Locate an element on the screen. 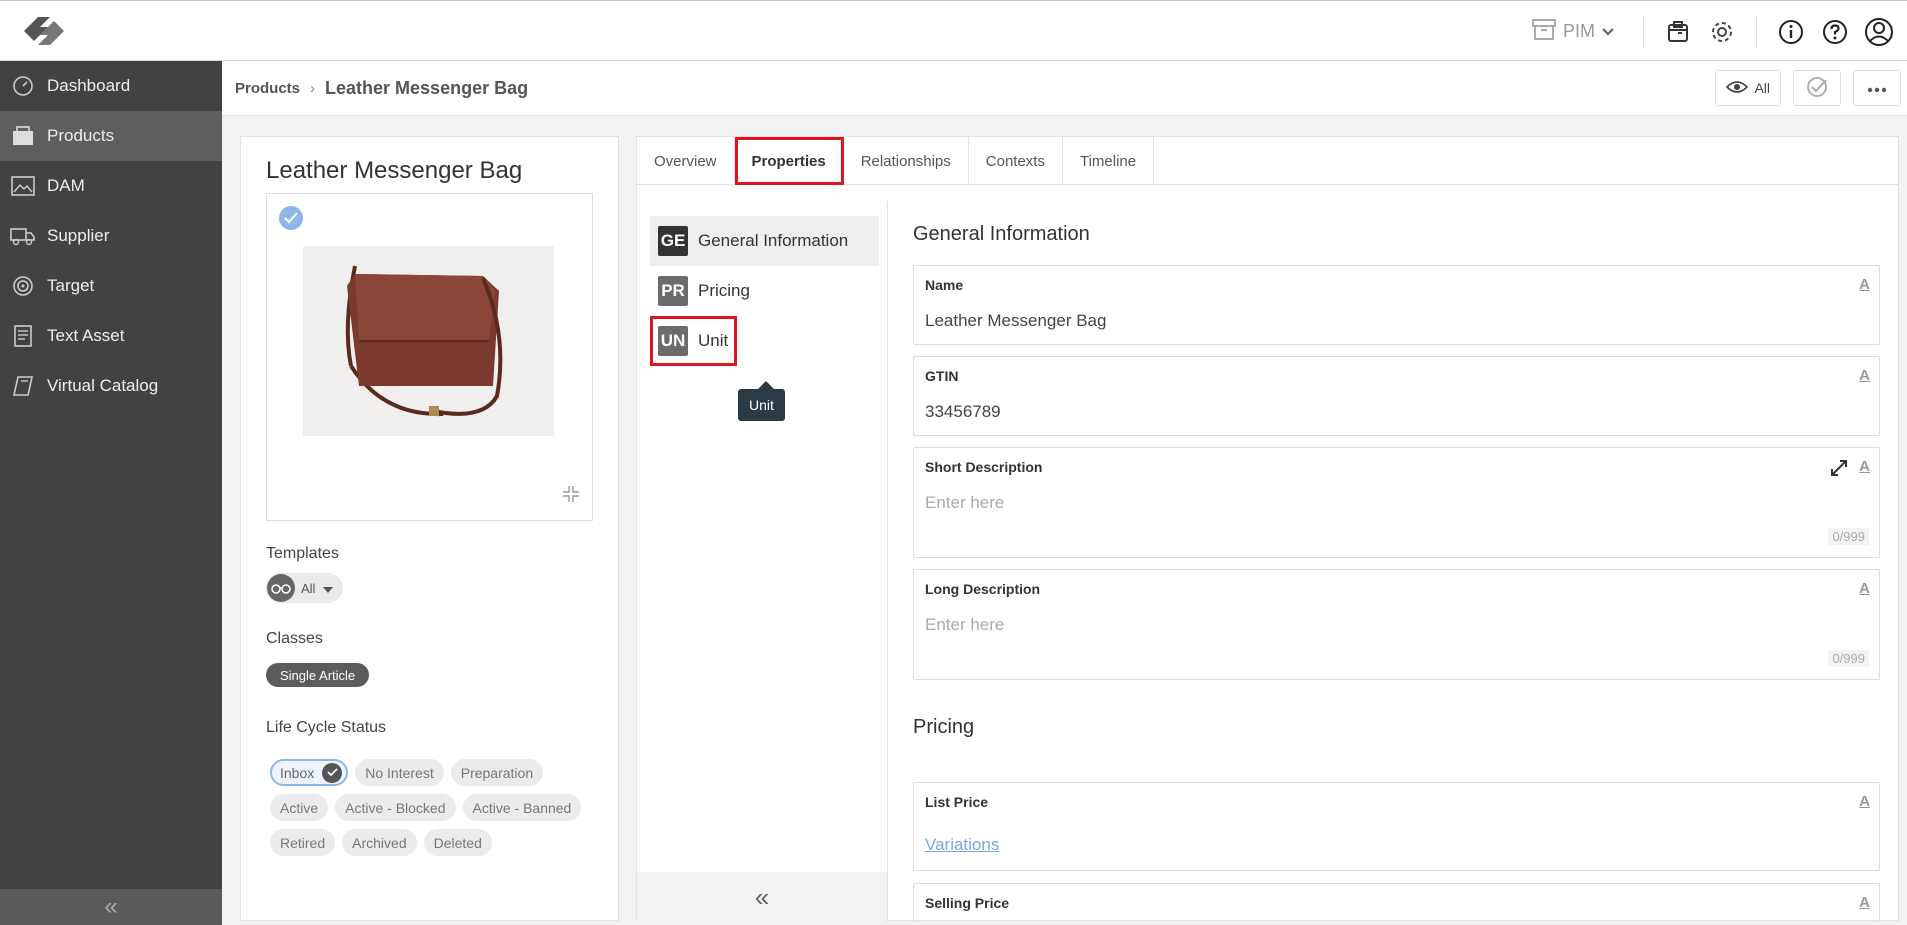 The width and height of the screenshot is (1907, 925). user-avatar-icon is located at coordinates (1879, 32).